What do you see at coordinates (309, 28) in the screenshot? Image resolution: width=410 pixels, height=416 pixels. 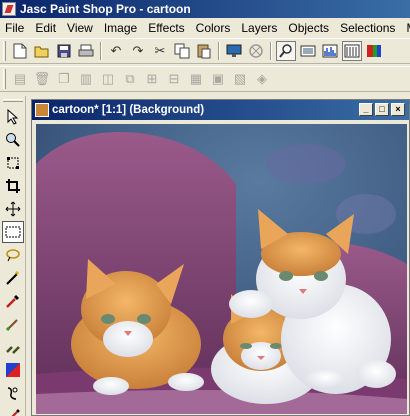 I see `menu-objects: Objects` at bounding box center [309, 28].